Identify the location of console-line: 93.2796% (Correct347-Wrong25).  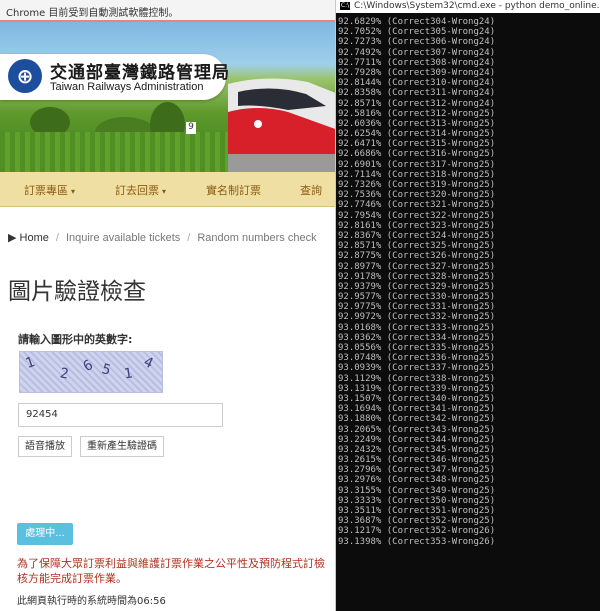
(417, 470).